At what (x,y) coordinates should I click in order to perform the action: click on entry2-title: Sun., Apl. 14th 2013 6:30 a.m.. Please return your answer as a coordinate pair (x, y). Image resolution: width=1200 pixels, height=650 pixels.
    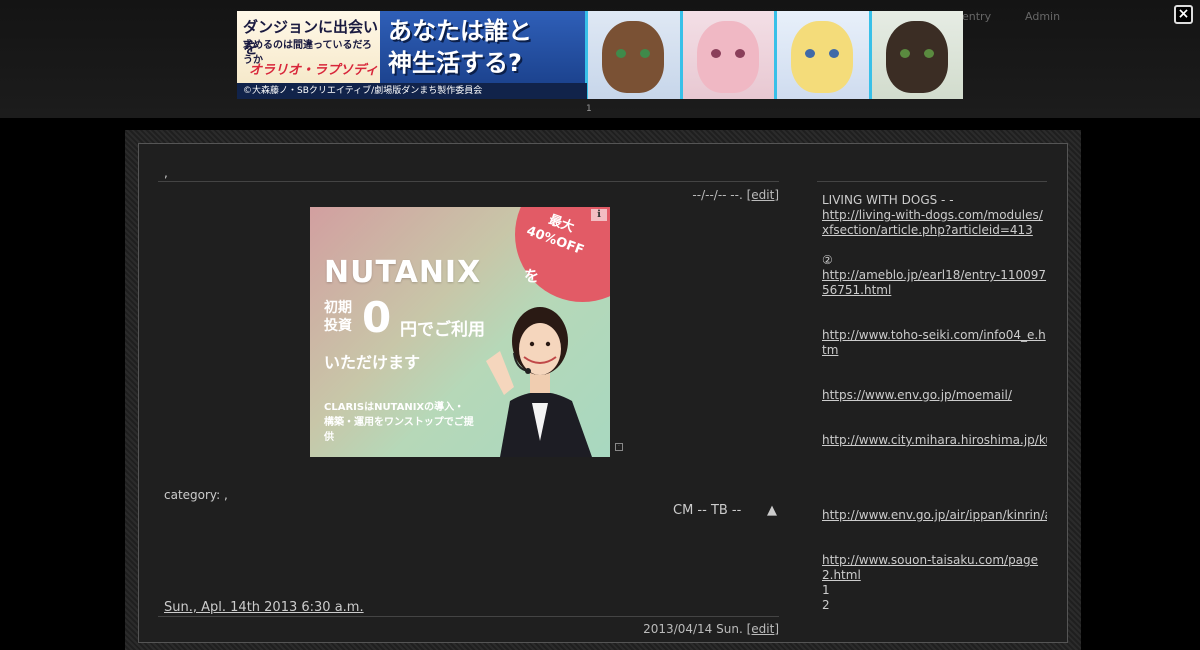
    Looking at the image, I should click on (264, 607).